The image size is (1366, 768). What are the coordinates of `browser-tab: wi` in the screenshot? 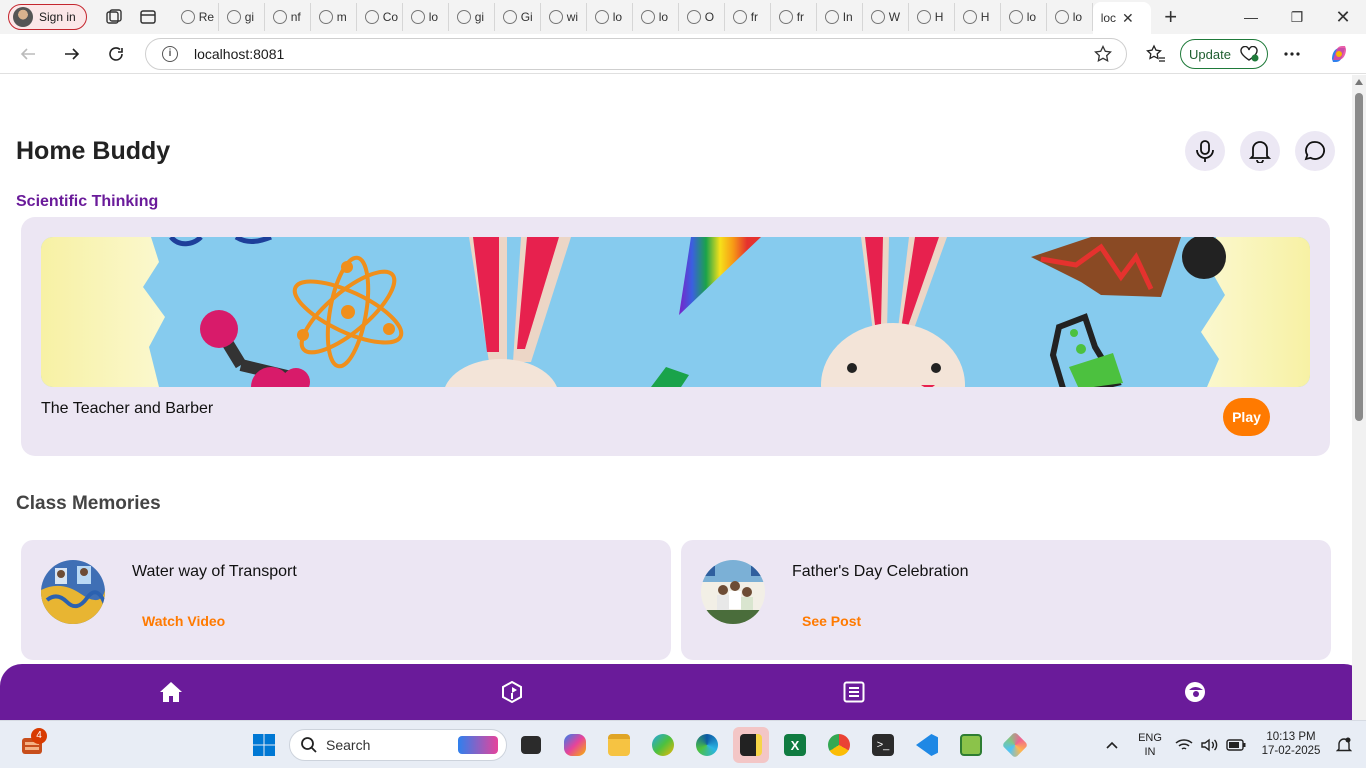 It's located at (564, 17).